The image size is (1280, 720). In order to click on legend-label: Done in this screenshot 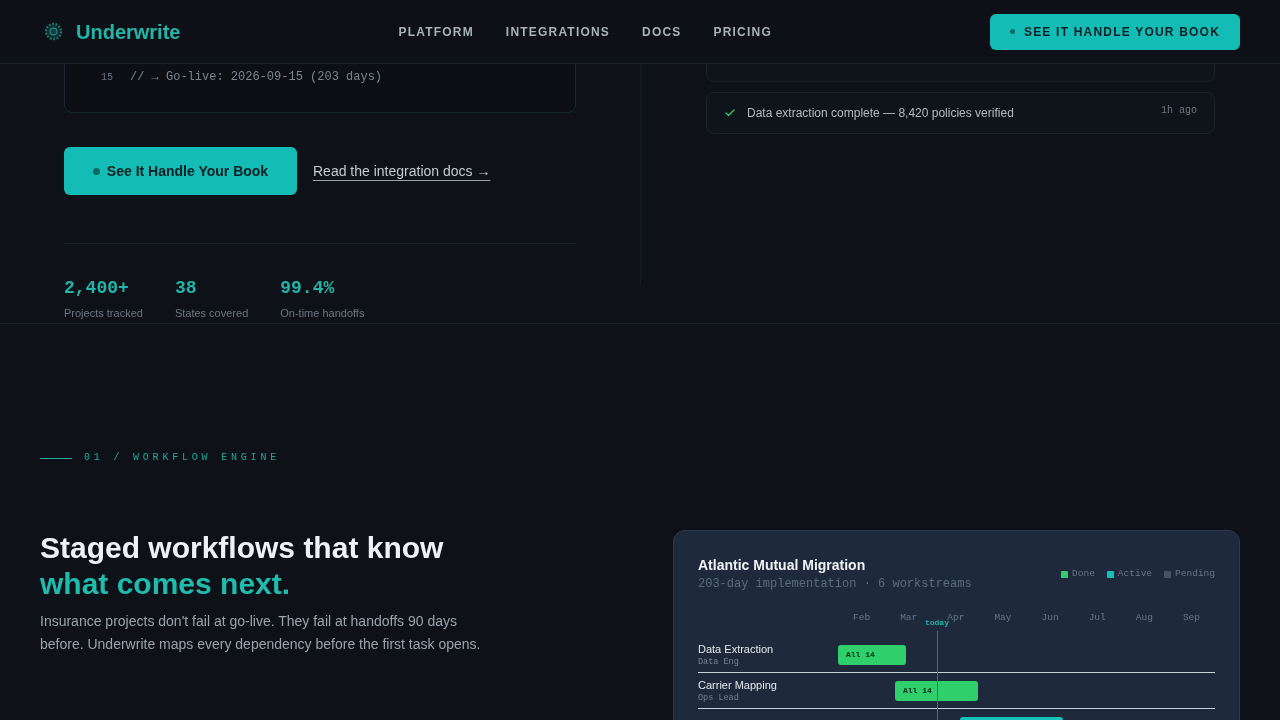, I will do `click(1083, 574)`.